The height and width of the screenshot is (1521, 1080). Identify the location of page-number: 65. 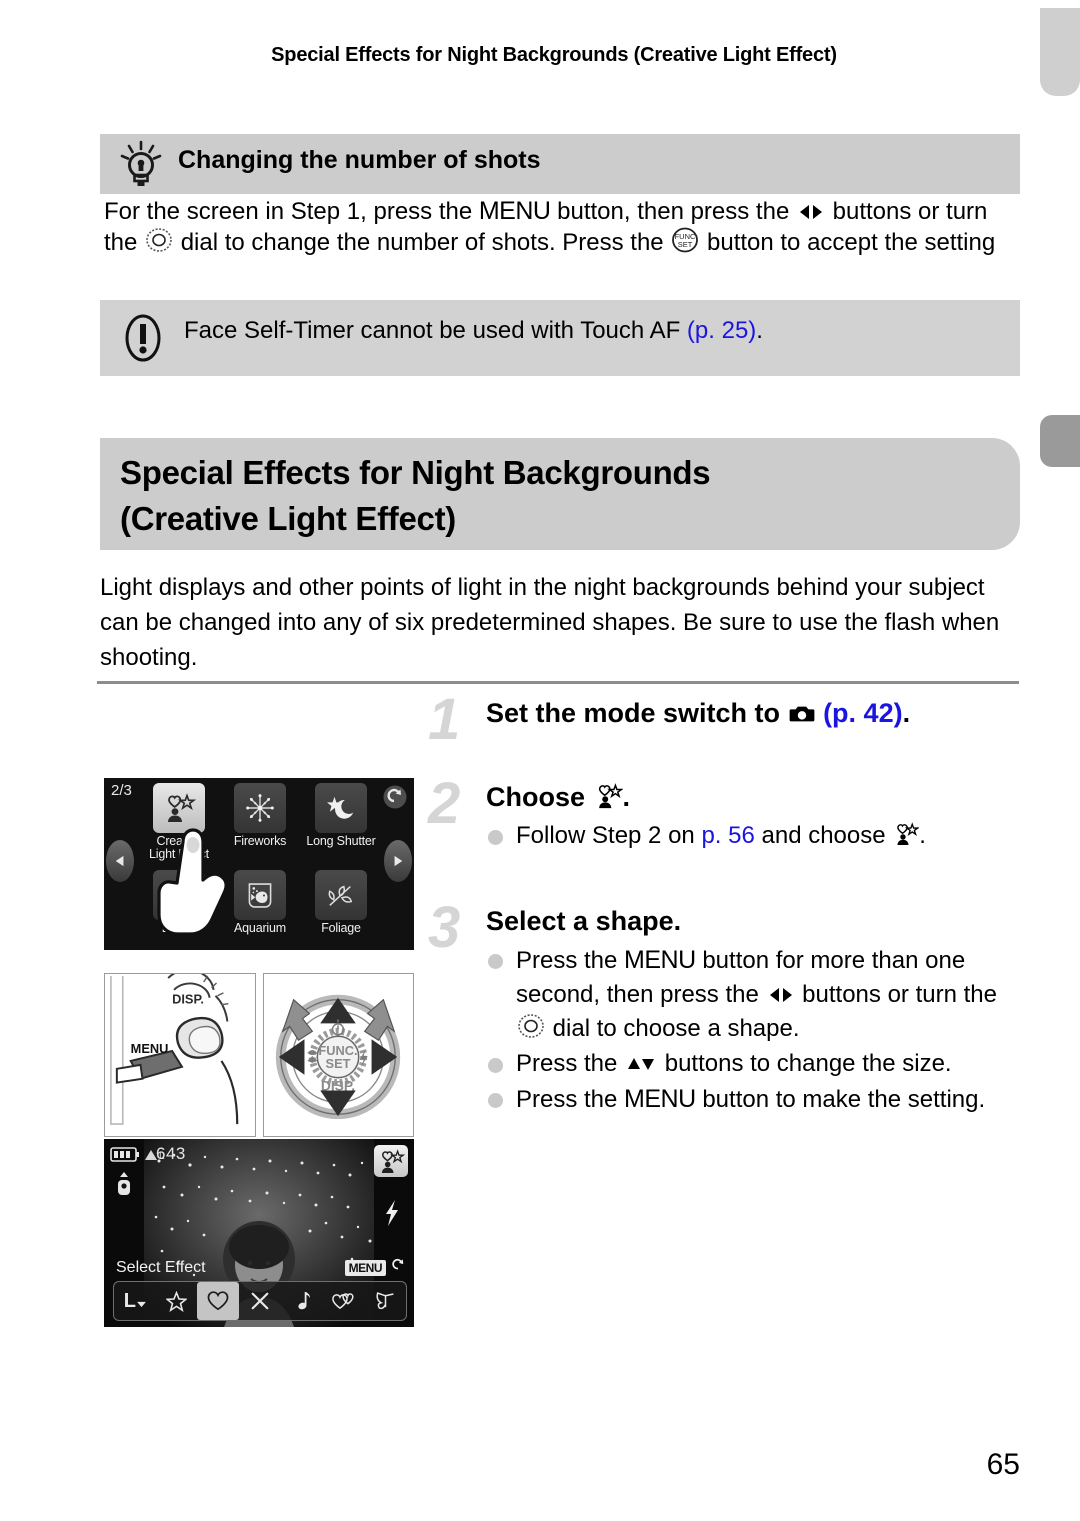
(1003, 1464).